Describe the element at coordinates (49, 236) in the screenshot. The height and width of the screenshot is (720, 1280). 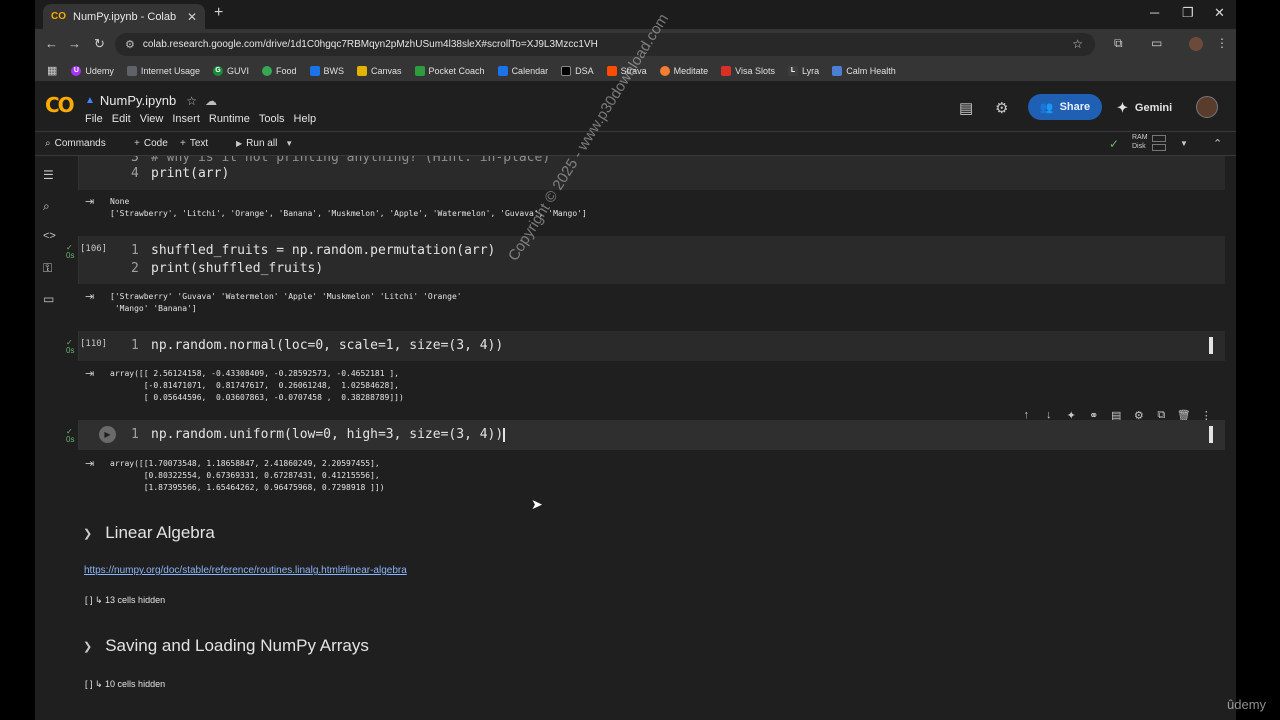
I see `code-snippets-icon: <>` at that location.